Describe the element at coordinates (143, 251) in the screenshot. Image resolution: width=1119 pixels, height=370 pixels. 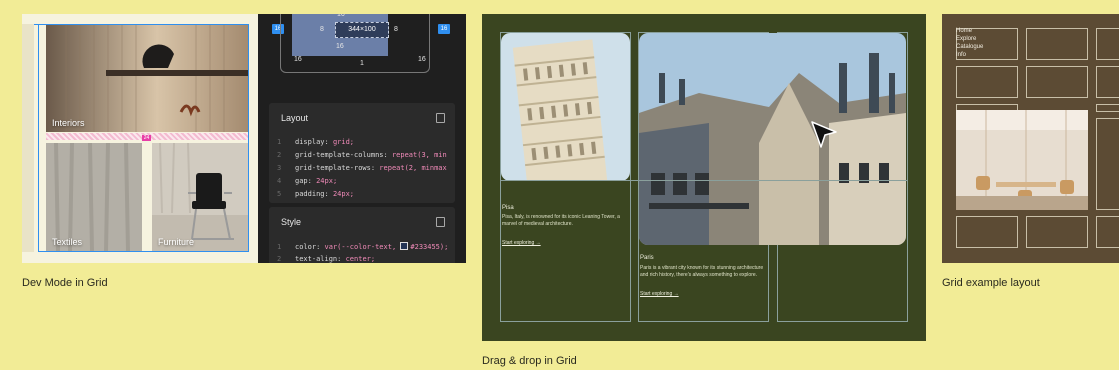
I see `selection-border-bottom` at that location.